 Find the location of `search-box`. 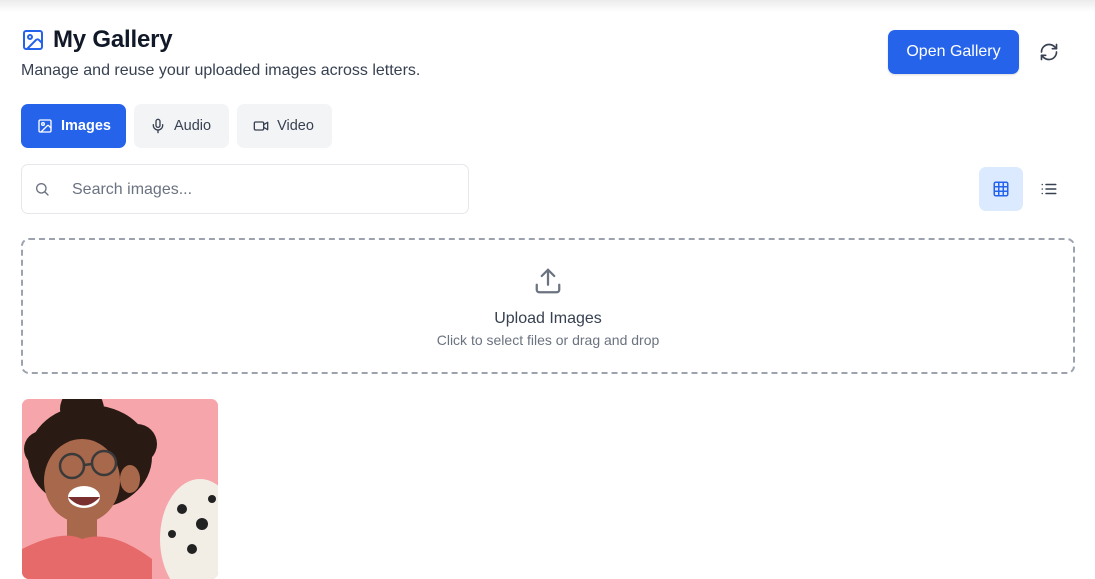

search-box is located at coordinates (245, 189).